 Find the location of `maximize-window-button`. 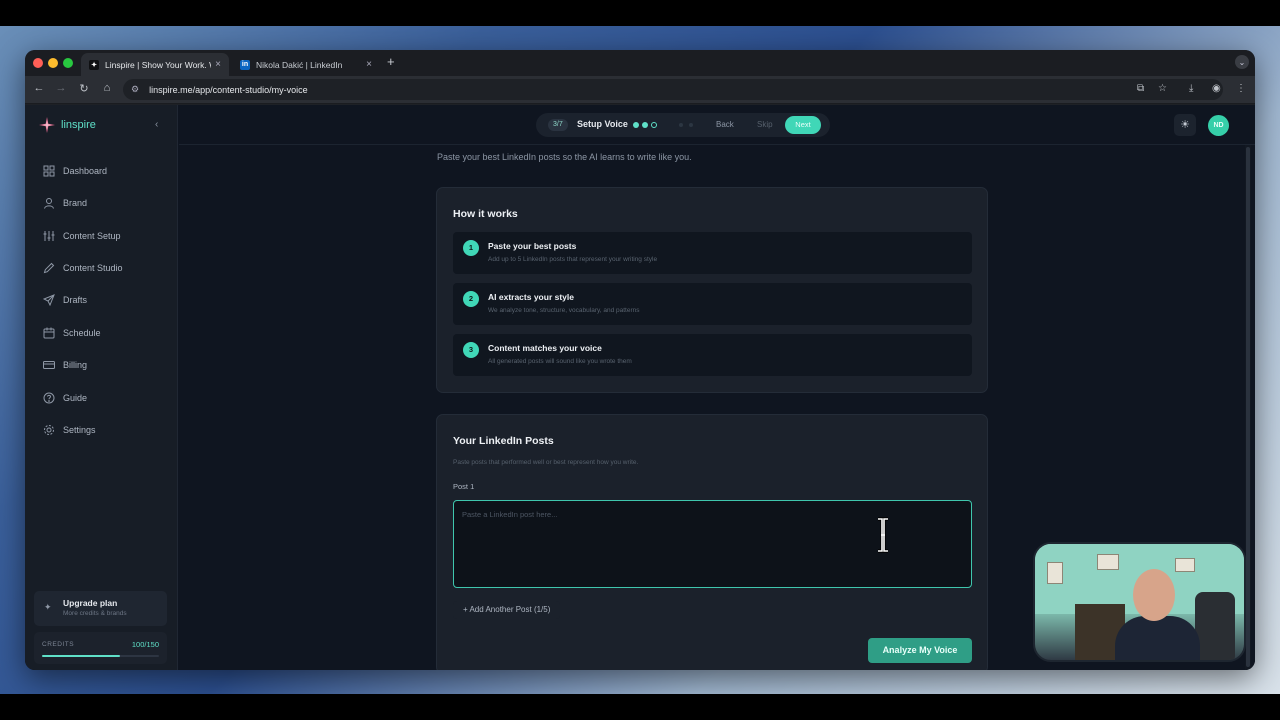

maximize-window-button is located at coordinates (68, 63).